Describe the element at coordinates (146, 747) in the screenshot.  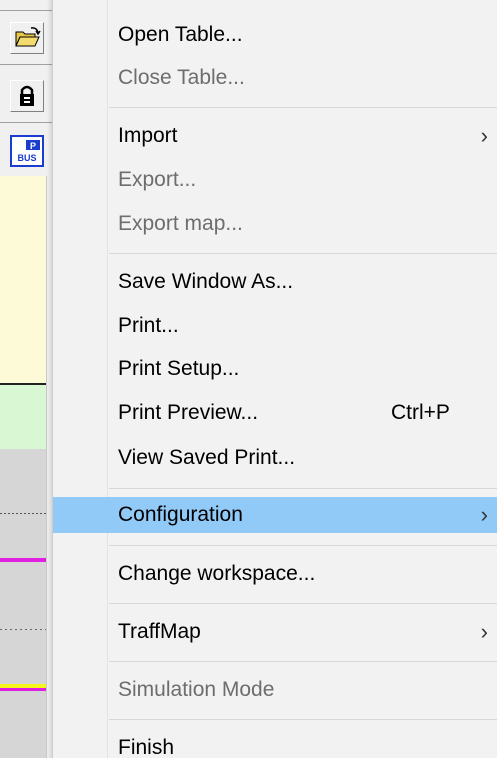
I see `menu-item-label: Finish` at that location.